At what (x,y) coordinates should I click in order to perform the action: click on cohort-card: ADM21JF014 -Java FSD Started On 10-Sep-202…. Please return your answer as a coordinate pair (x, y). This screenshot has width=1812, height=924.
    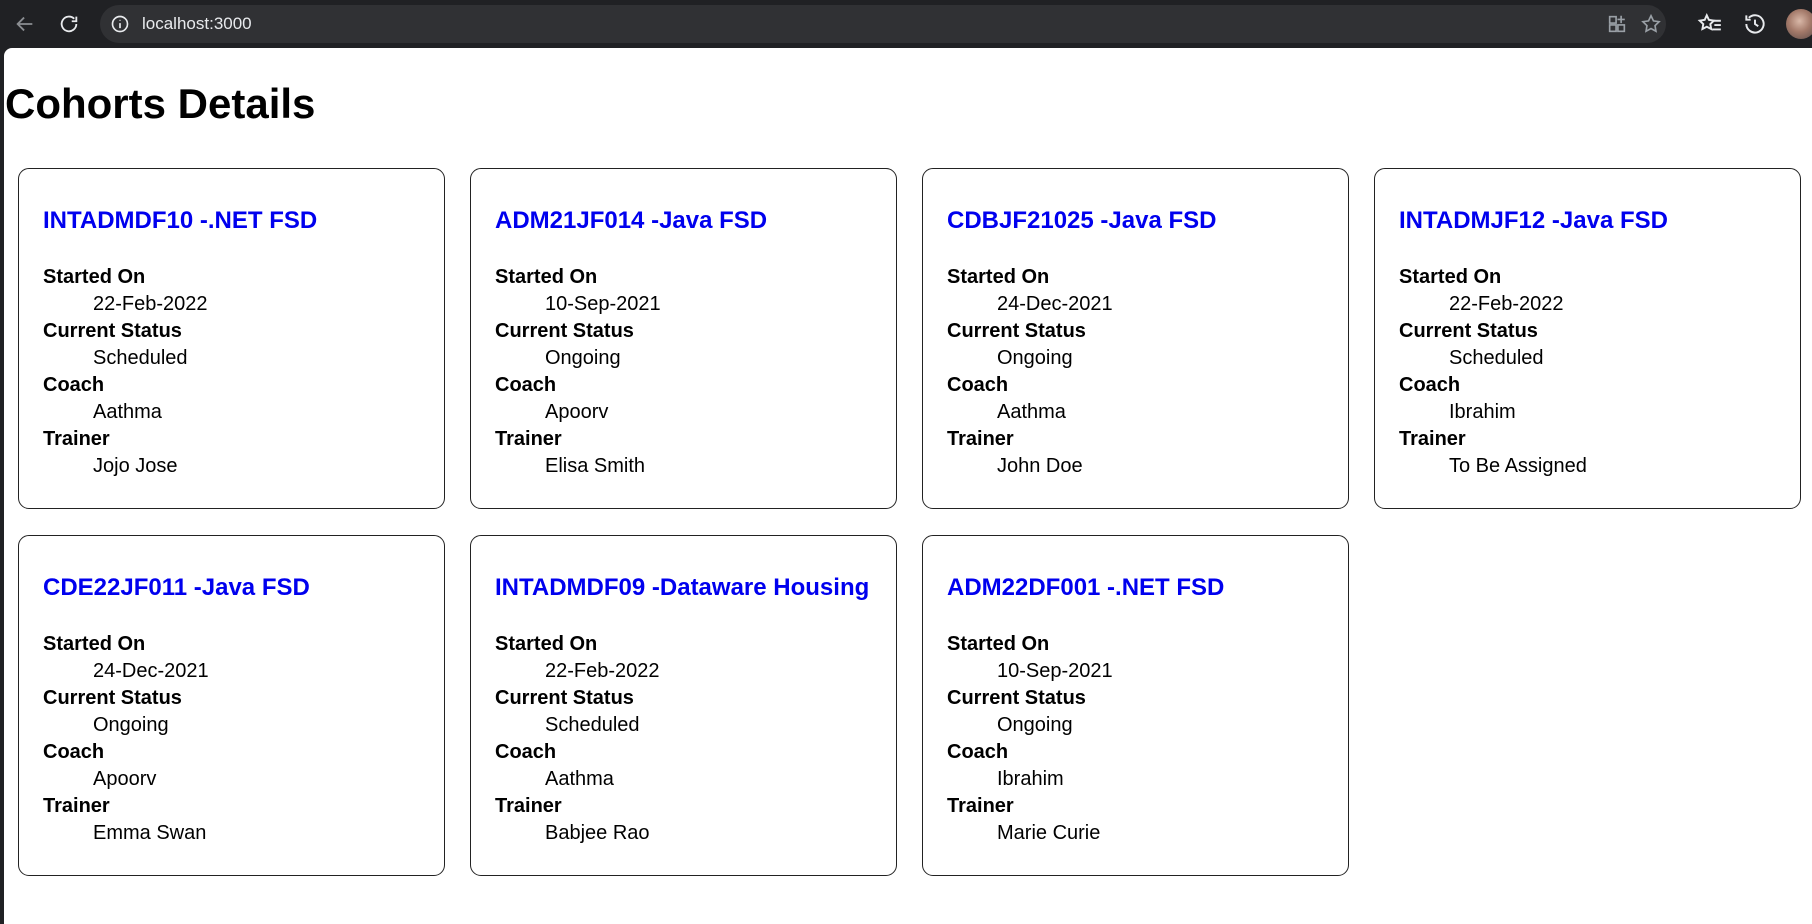
    Looking at the image, I should click on (683, 338).